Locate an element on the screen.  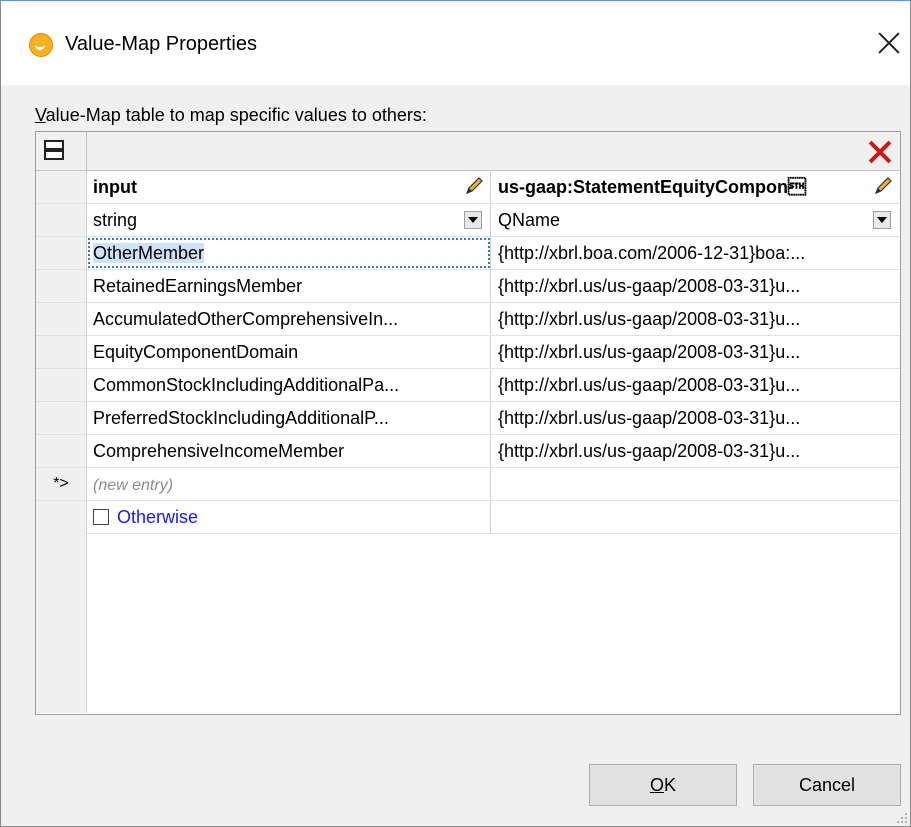
type-row: string QName is located at coordinates (468, 220).